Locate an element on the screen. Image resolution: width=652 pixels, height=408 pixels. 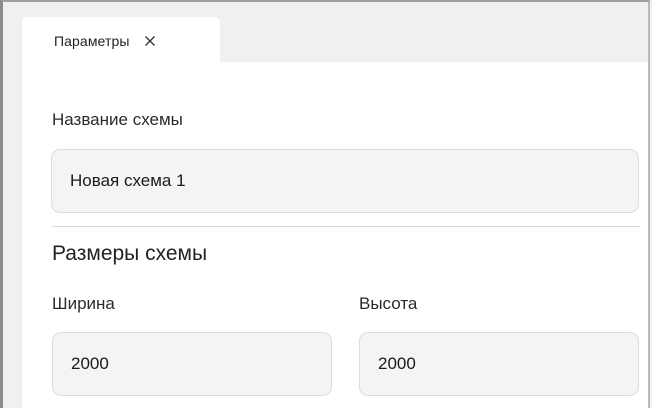
tab-label: Параметры is located at coordinates (92, 40).